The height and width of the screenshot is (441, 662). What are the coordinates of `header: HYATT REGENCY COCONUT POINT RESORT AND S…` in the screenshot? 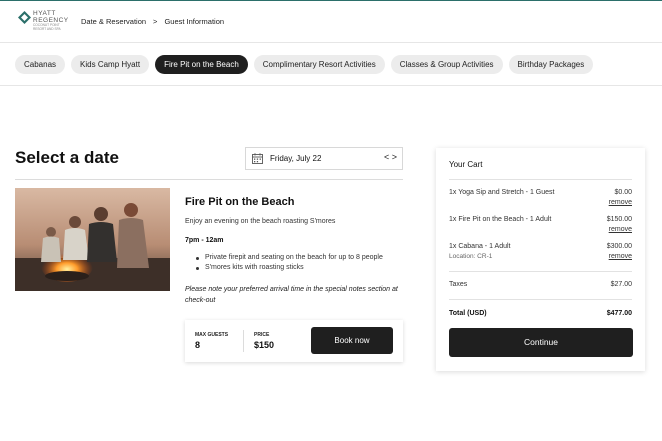 It's located at (331, 22).